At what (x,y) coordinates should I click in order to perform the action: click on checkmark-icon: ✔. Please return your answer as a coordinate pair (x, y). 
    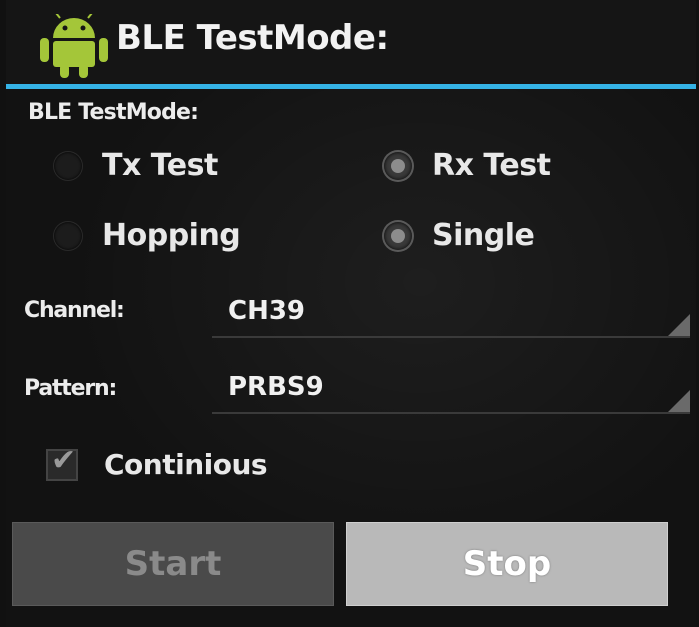
    Looking at the image, I should click on (64, 460).